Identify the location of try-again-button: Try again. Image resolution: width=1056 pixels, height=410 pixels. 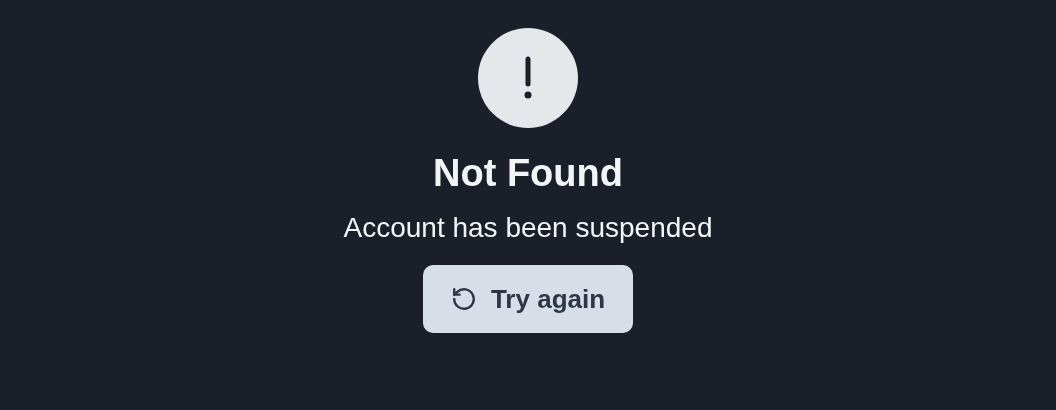
(528, 299).